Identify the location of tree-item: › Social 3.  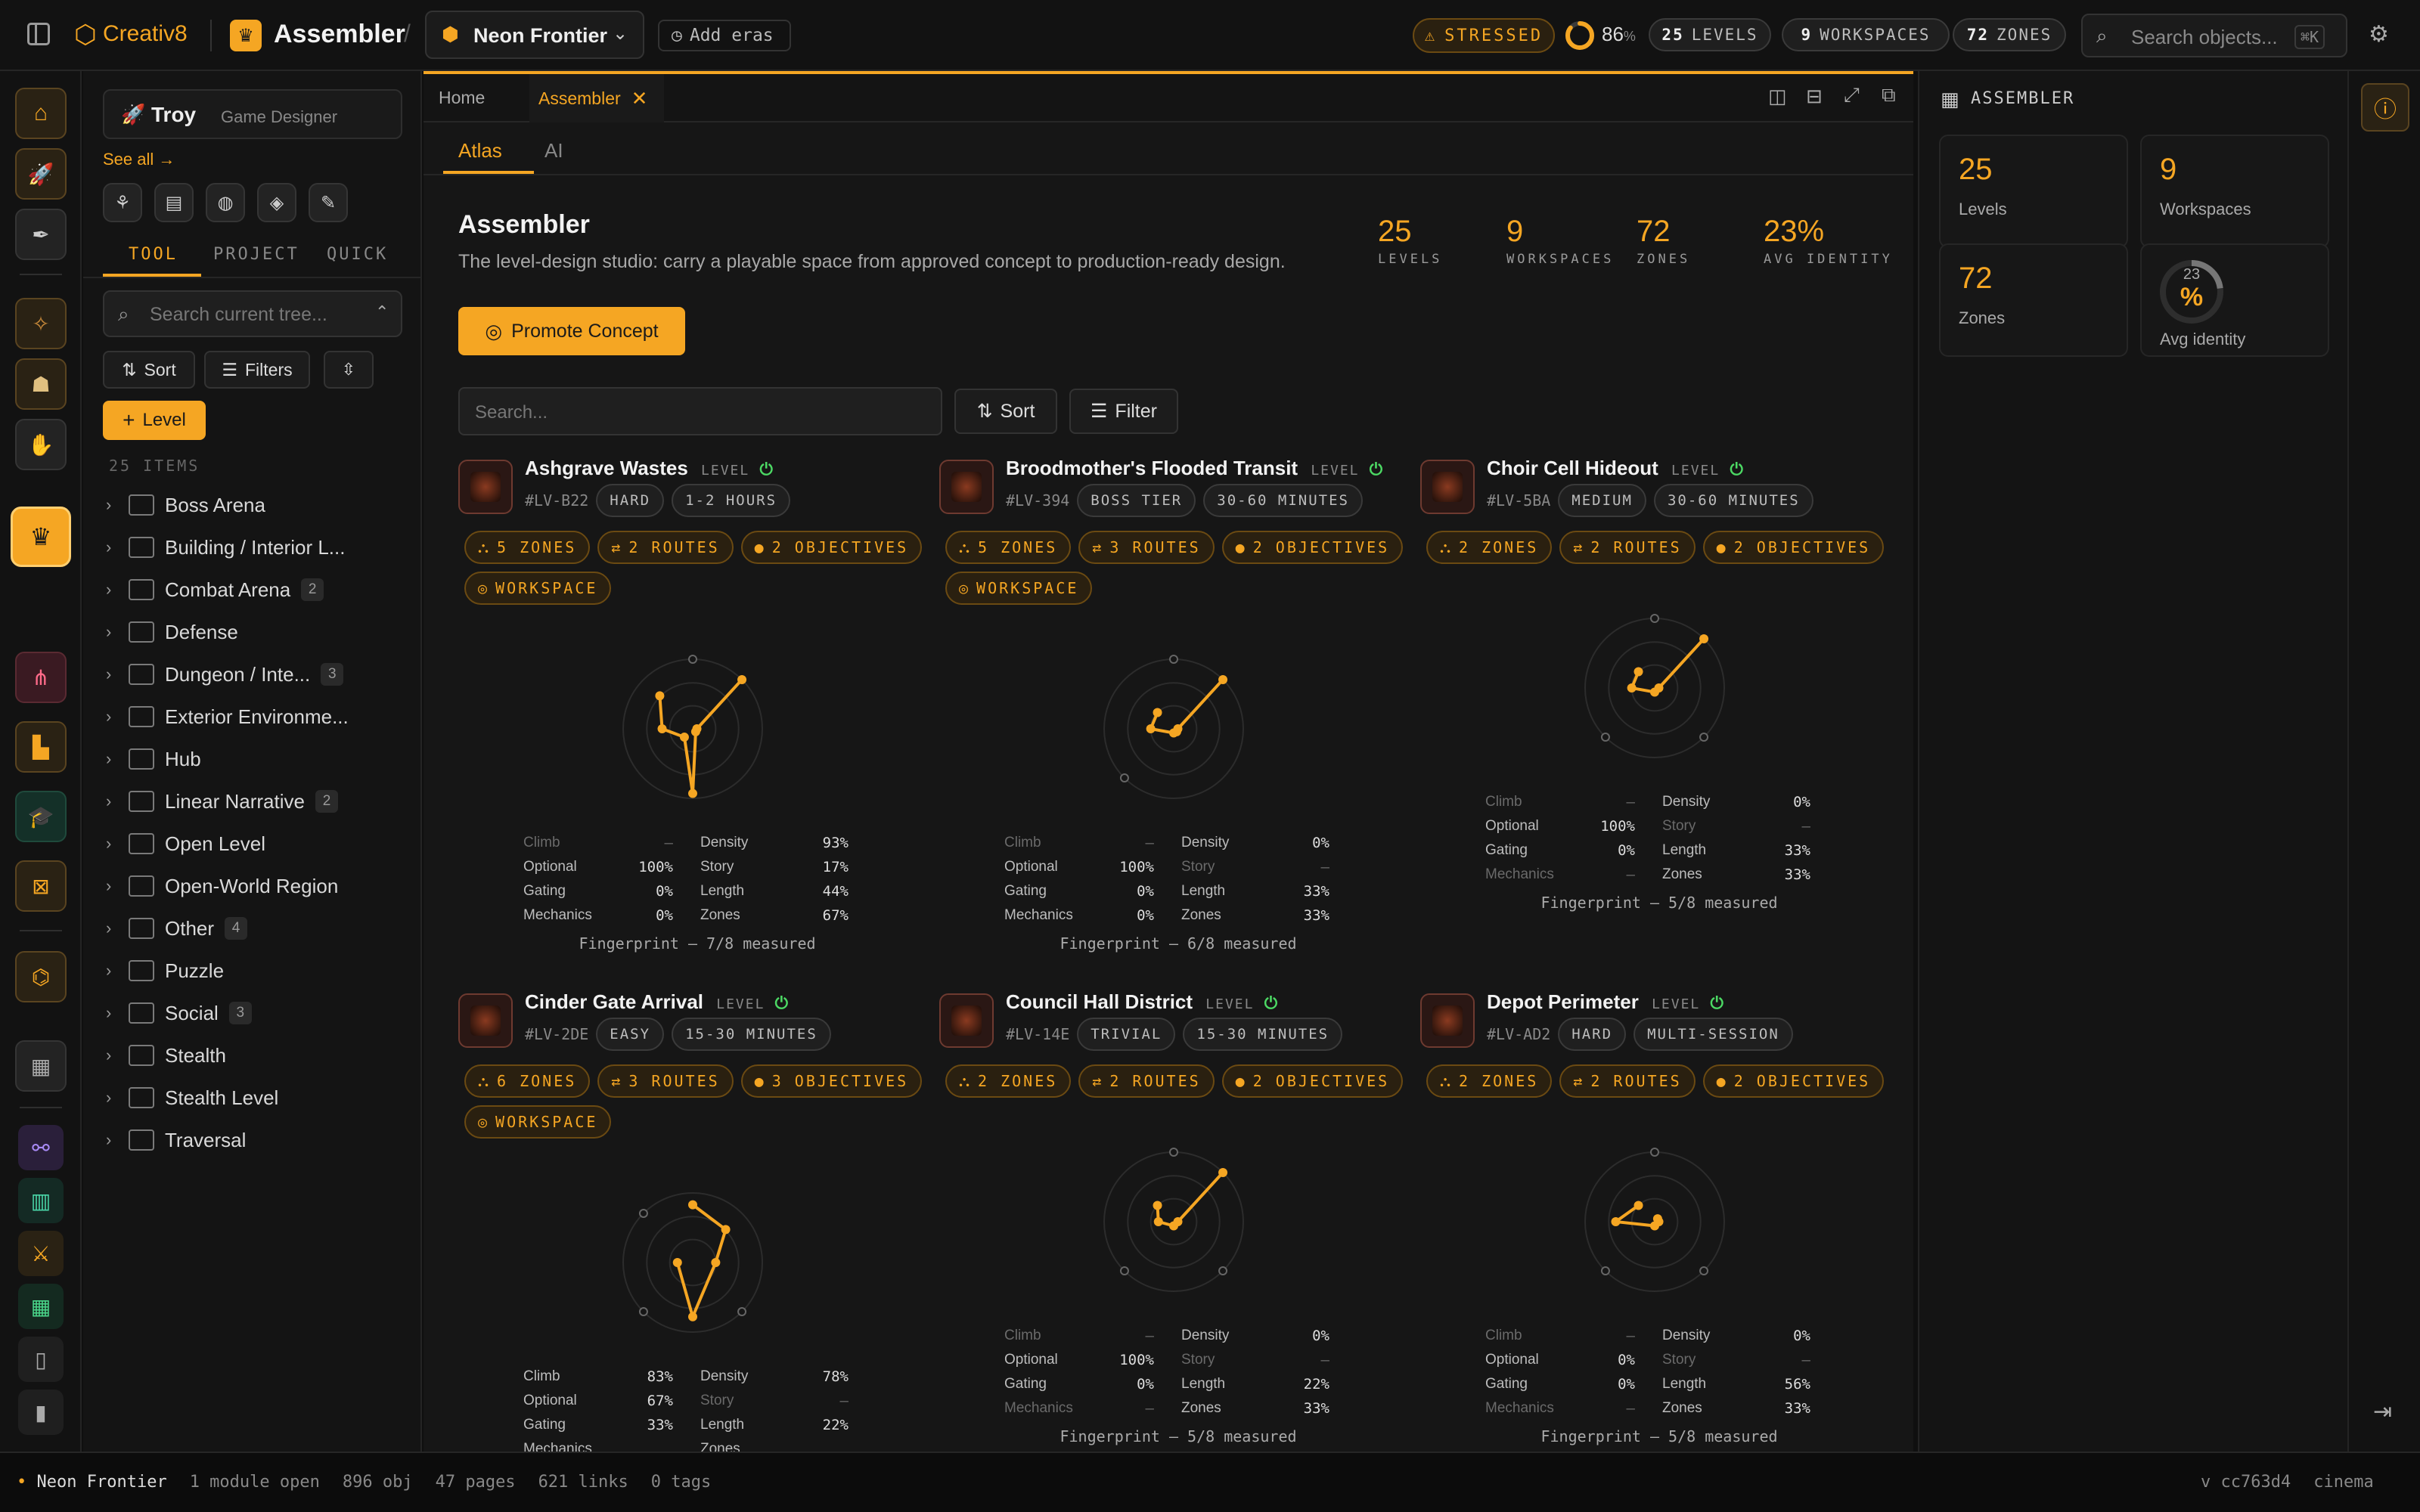
(257, 1013).